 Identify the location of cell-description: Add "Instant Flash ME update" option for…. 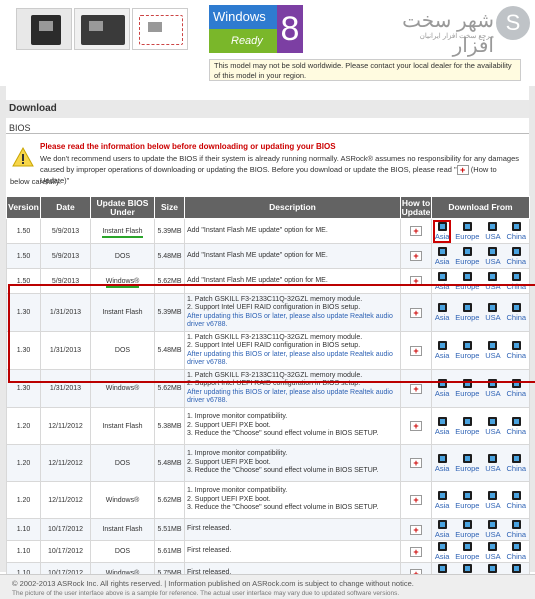
(292, 231).